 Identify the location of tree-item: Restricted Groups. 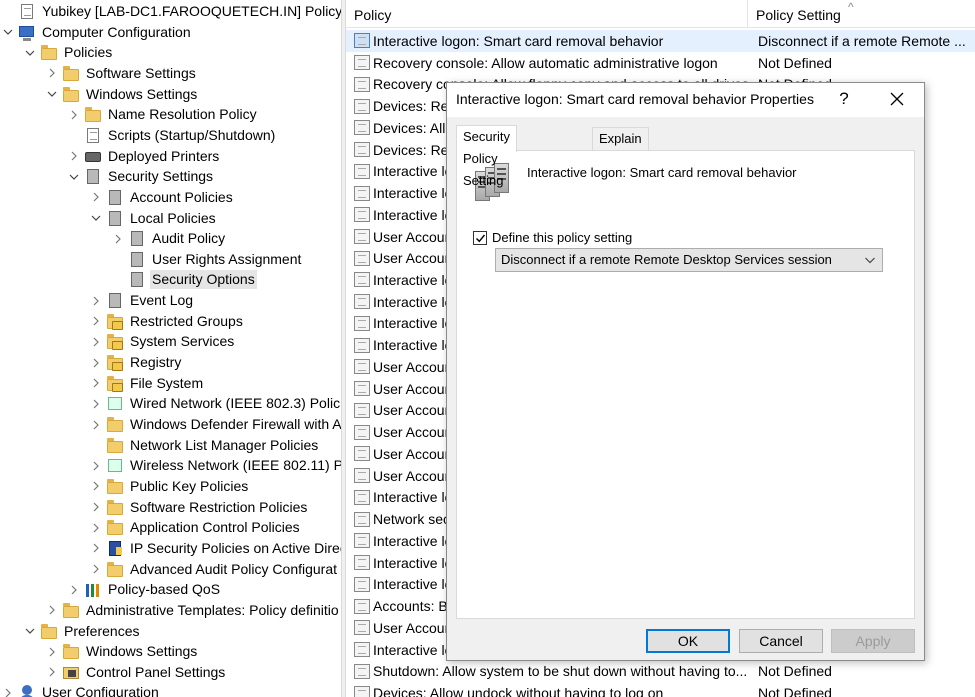
(167, 321).